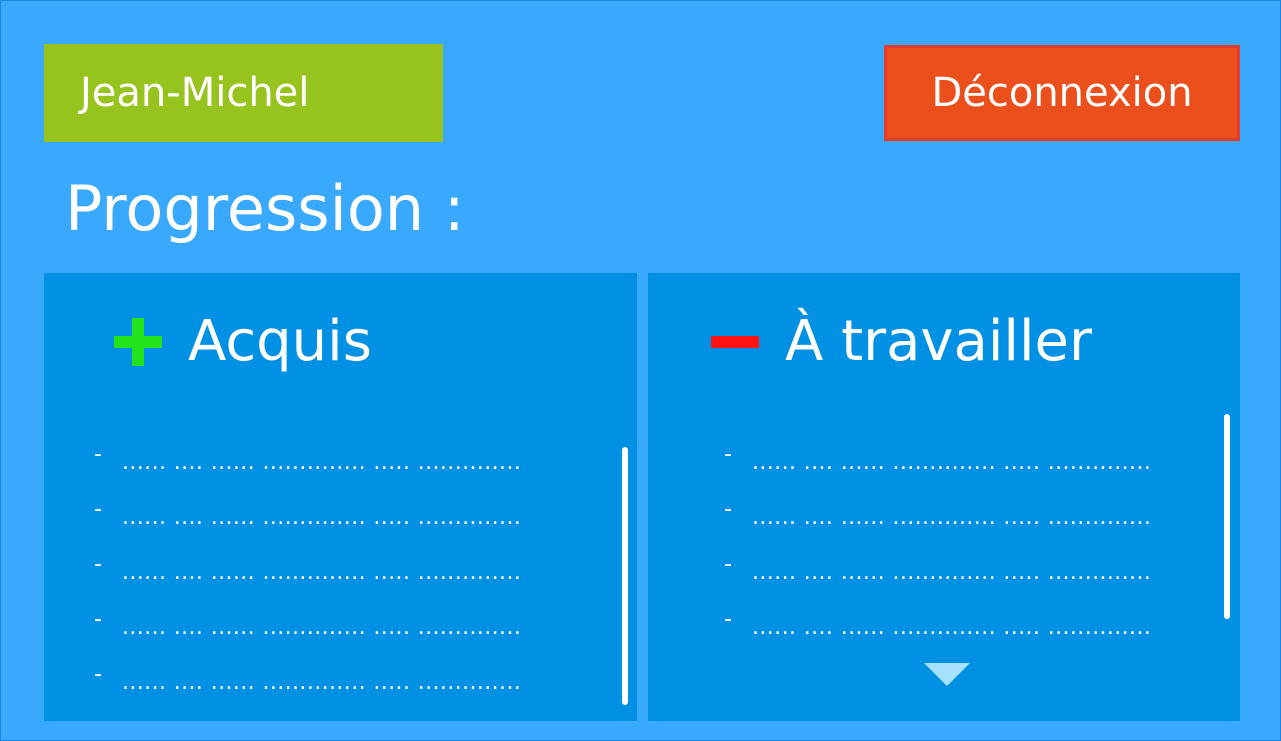  What do you see at coordinates (625, 576) in the screenshot?
I see `acquired-scrollbar` at bounding box center [625, 576].